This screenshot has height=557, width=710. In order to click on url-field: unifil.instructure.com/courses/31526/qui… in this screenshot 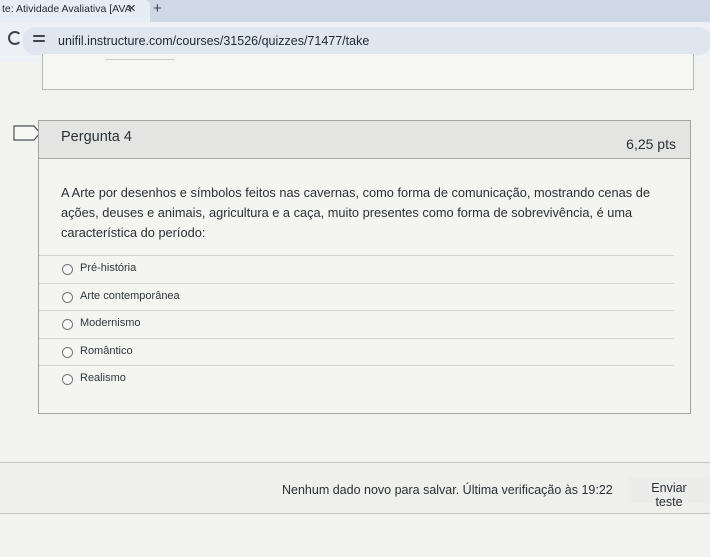, I will do `click(366, 41)`.